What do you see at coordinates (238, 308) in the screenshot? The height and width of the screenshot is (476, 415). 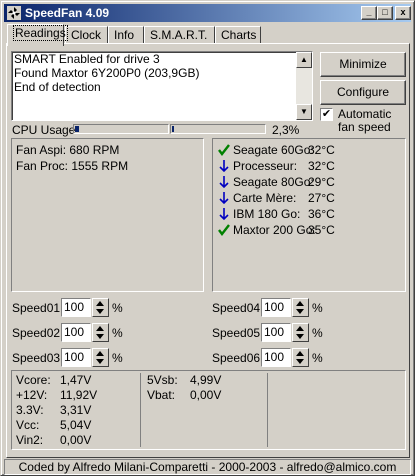 I see `speed04-label: Speed04:` at bounding box center [238, 308].